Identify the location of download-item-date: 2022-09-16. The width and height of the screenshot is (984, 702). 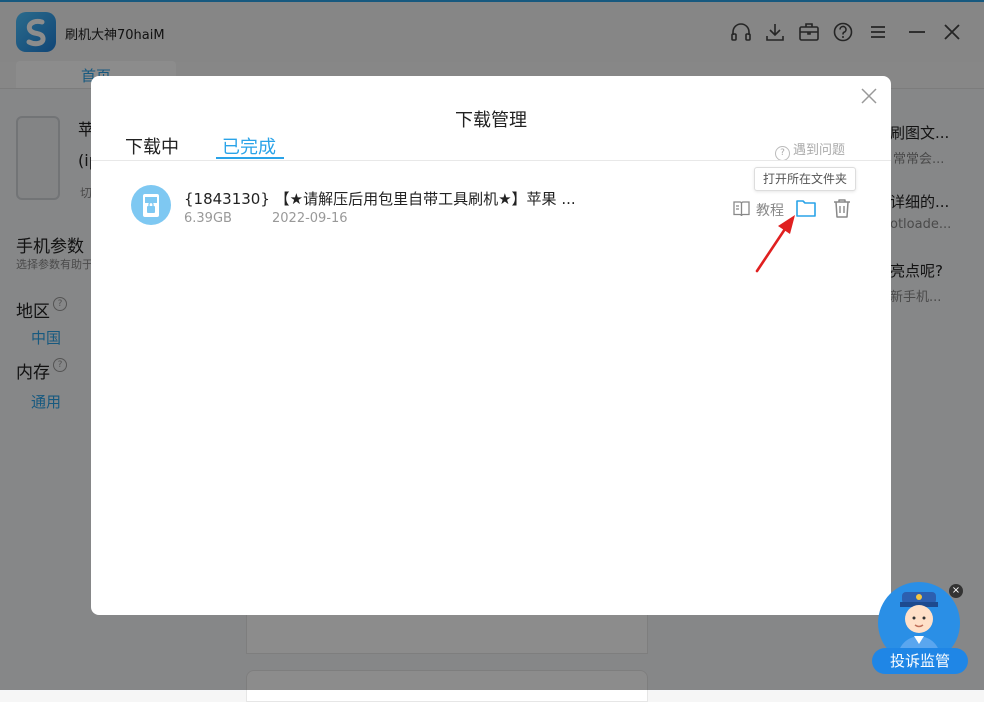
(310, 218).